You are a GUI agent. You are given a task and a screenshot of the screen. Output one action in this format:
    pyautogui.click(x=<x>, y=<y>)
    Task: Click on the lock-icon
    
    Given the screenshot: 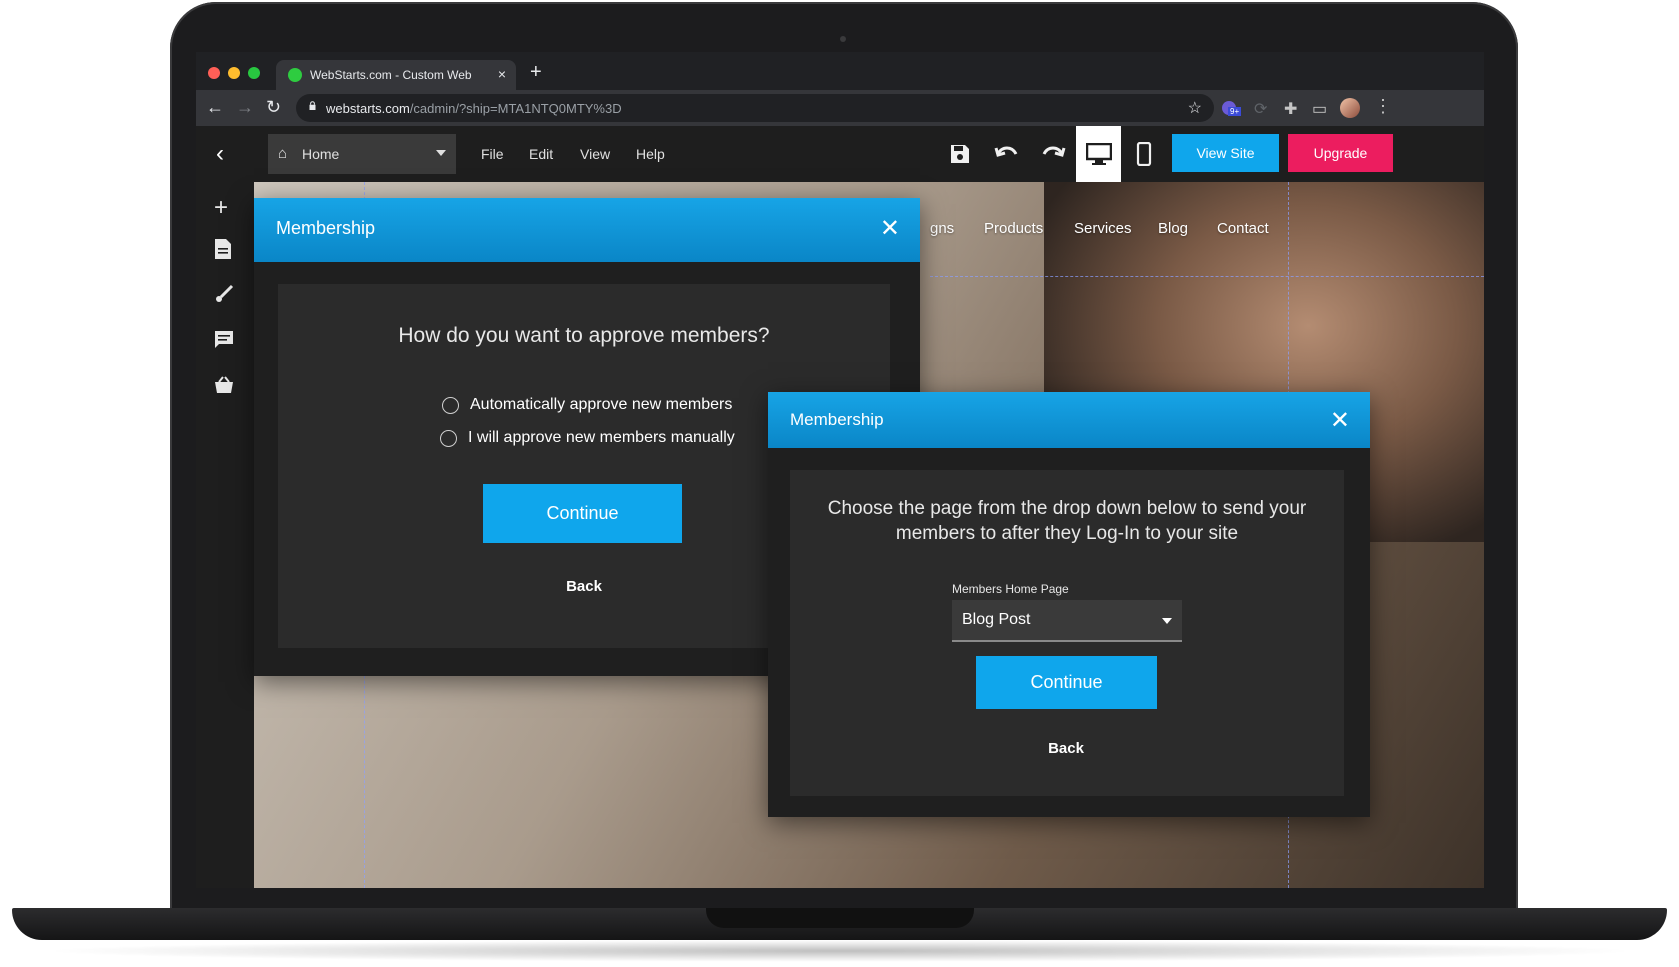 What is the action you would take?
    pyautogui.click(x=312, y=105)
    